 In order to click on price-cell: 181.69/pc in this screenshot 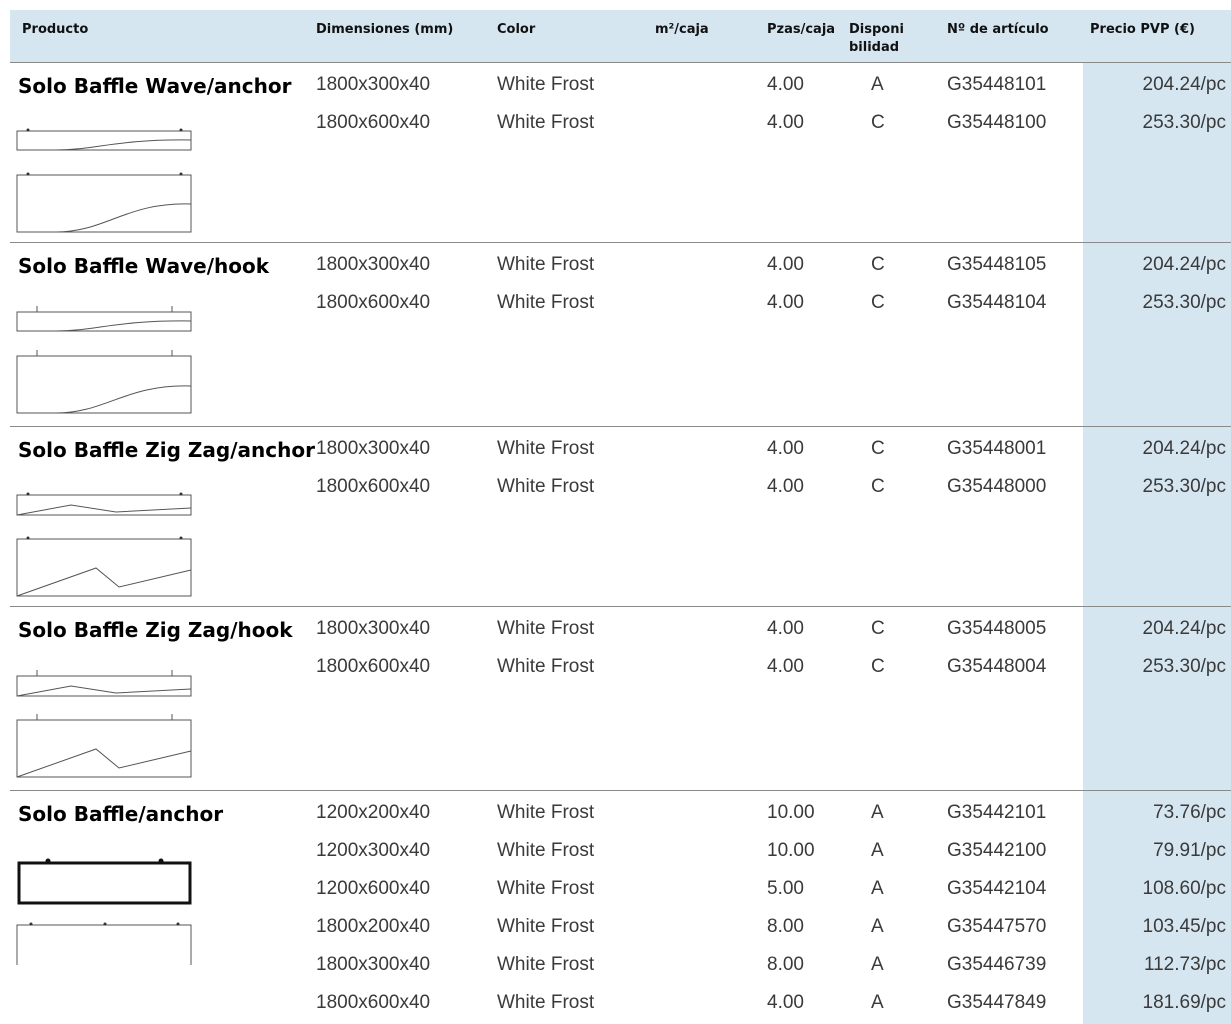, I will do `click(1184, 1002)`.